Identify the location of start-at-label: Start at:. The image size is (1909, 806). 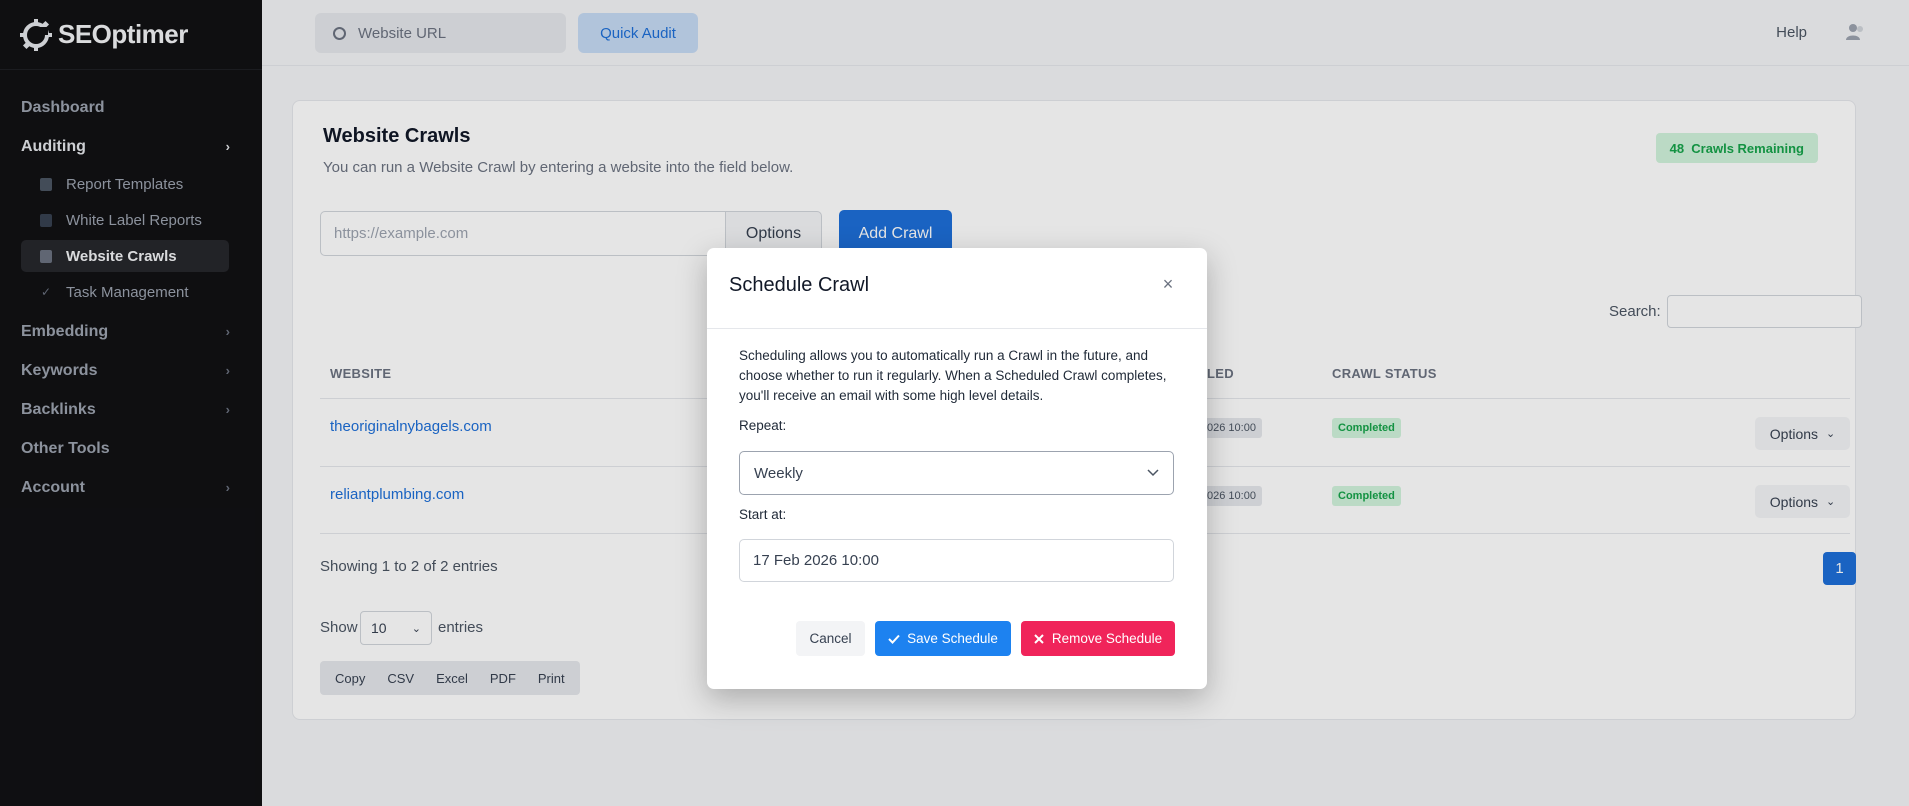
(763, 514).